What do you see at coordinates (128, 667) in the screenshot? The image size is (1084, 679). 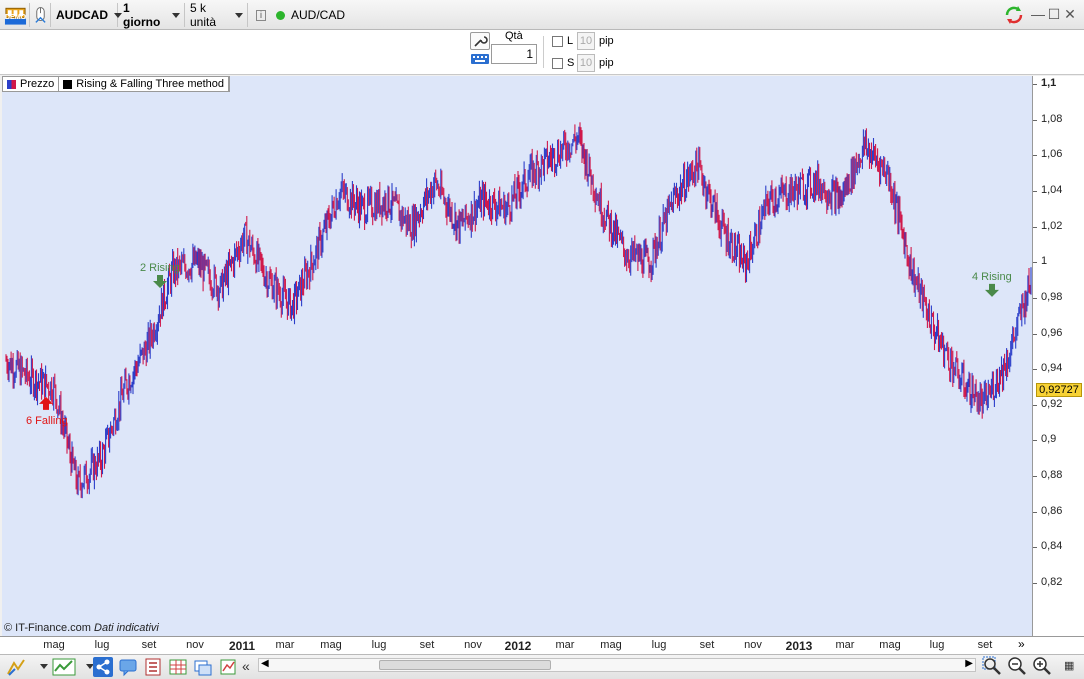 I see `comment-icon` at bounding box center [128, 667].